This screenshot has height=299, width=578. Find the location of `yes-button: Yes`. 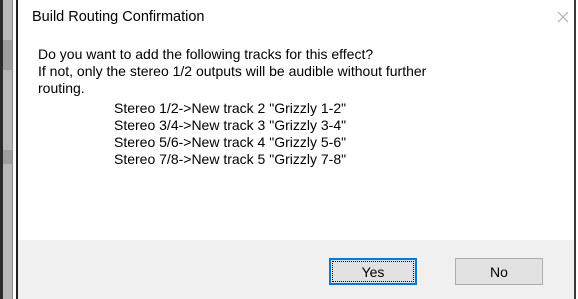

yes-button: Yes is located at coordinates (373, 271).